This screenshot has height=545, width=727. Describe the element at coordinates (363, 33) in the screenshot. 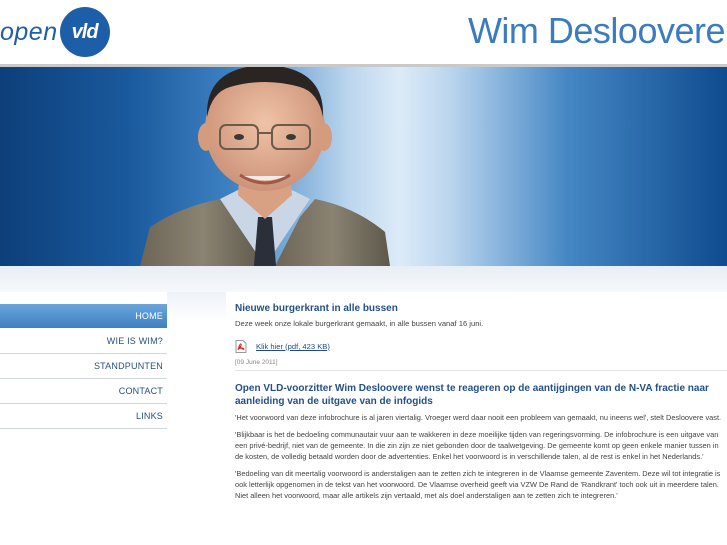

I see `site-header: open vld Wim Desloovere` at that location.